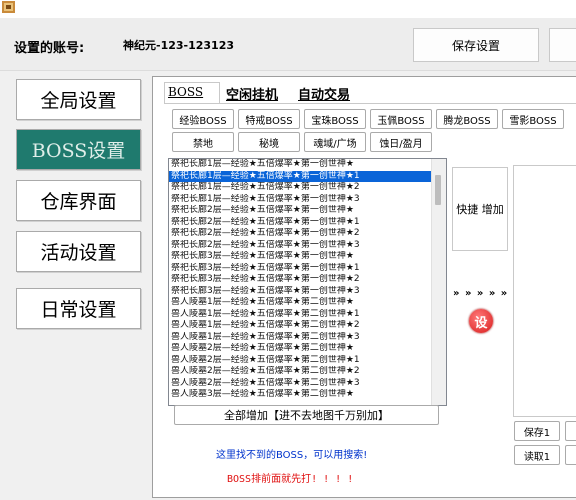  Describe the element at coordinates (301, 176) in the screenshot. I see `boss-list-item: 祭祀长廊1层—经验★五倍爆率★第一创世神★1` at that location.